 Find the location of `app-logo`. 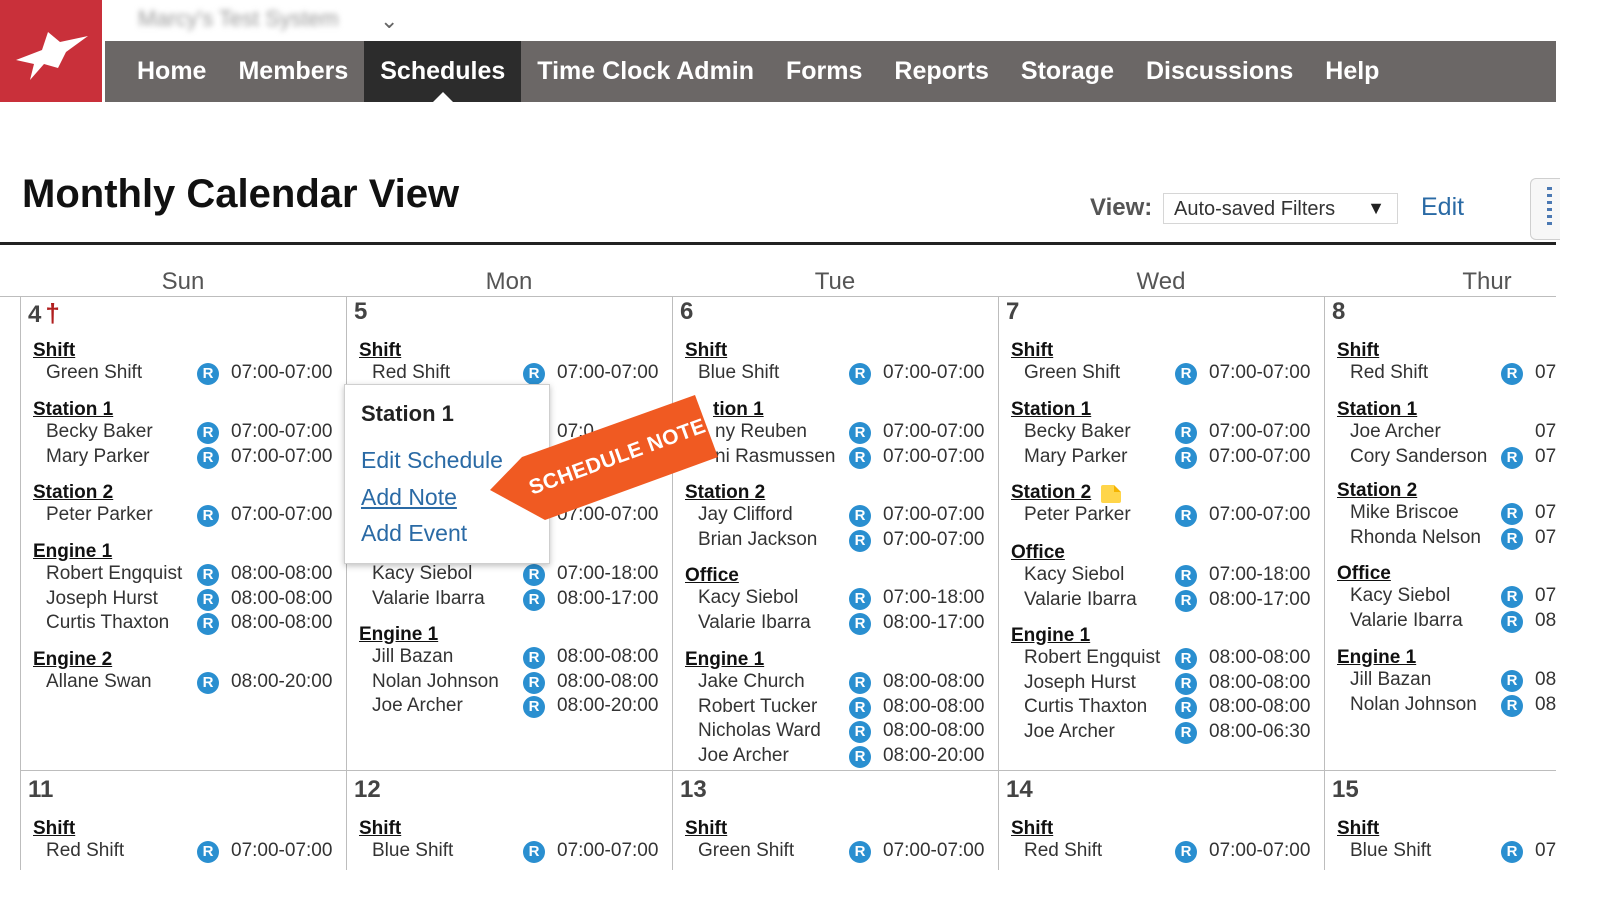

app-logo is located at coordinates (51, 51).